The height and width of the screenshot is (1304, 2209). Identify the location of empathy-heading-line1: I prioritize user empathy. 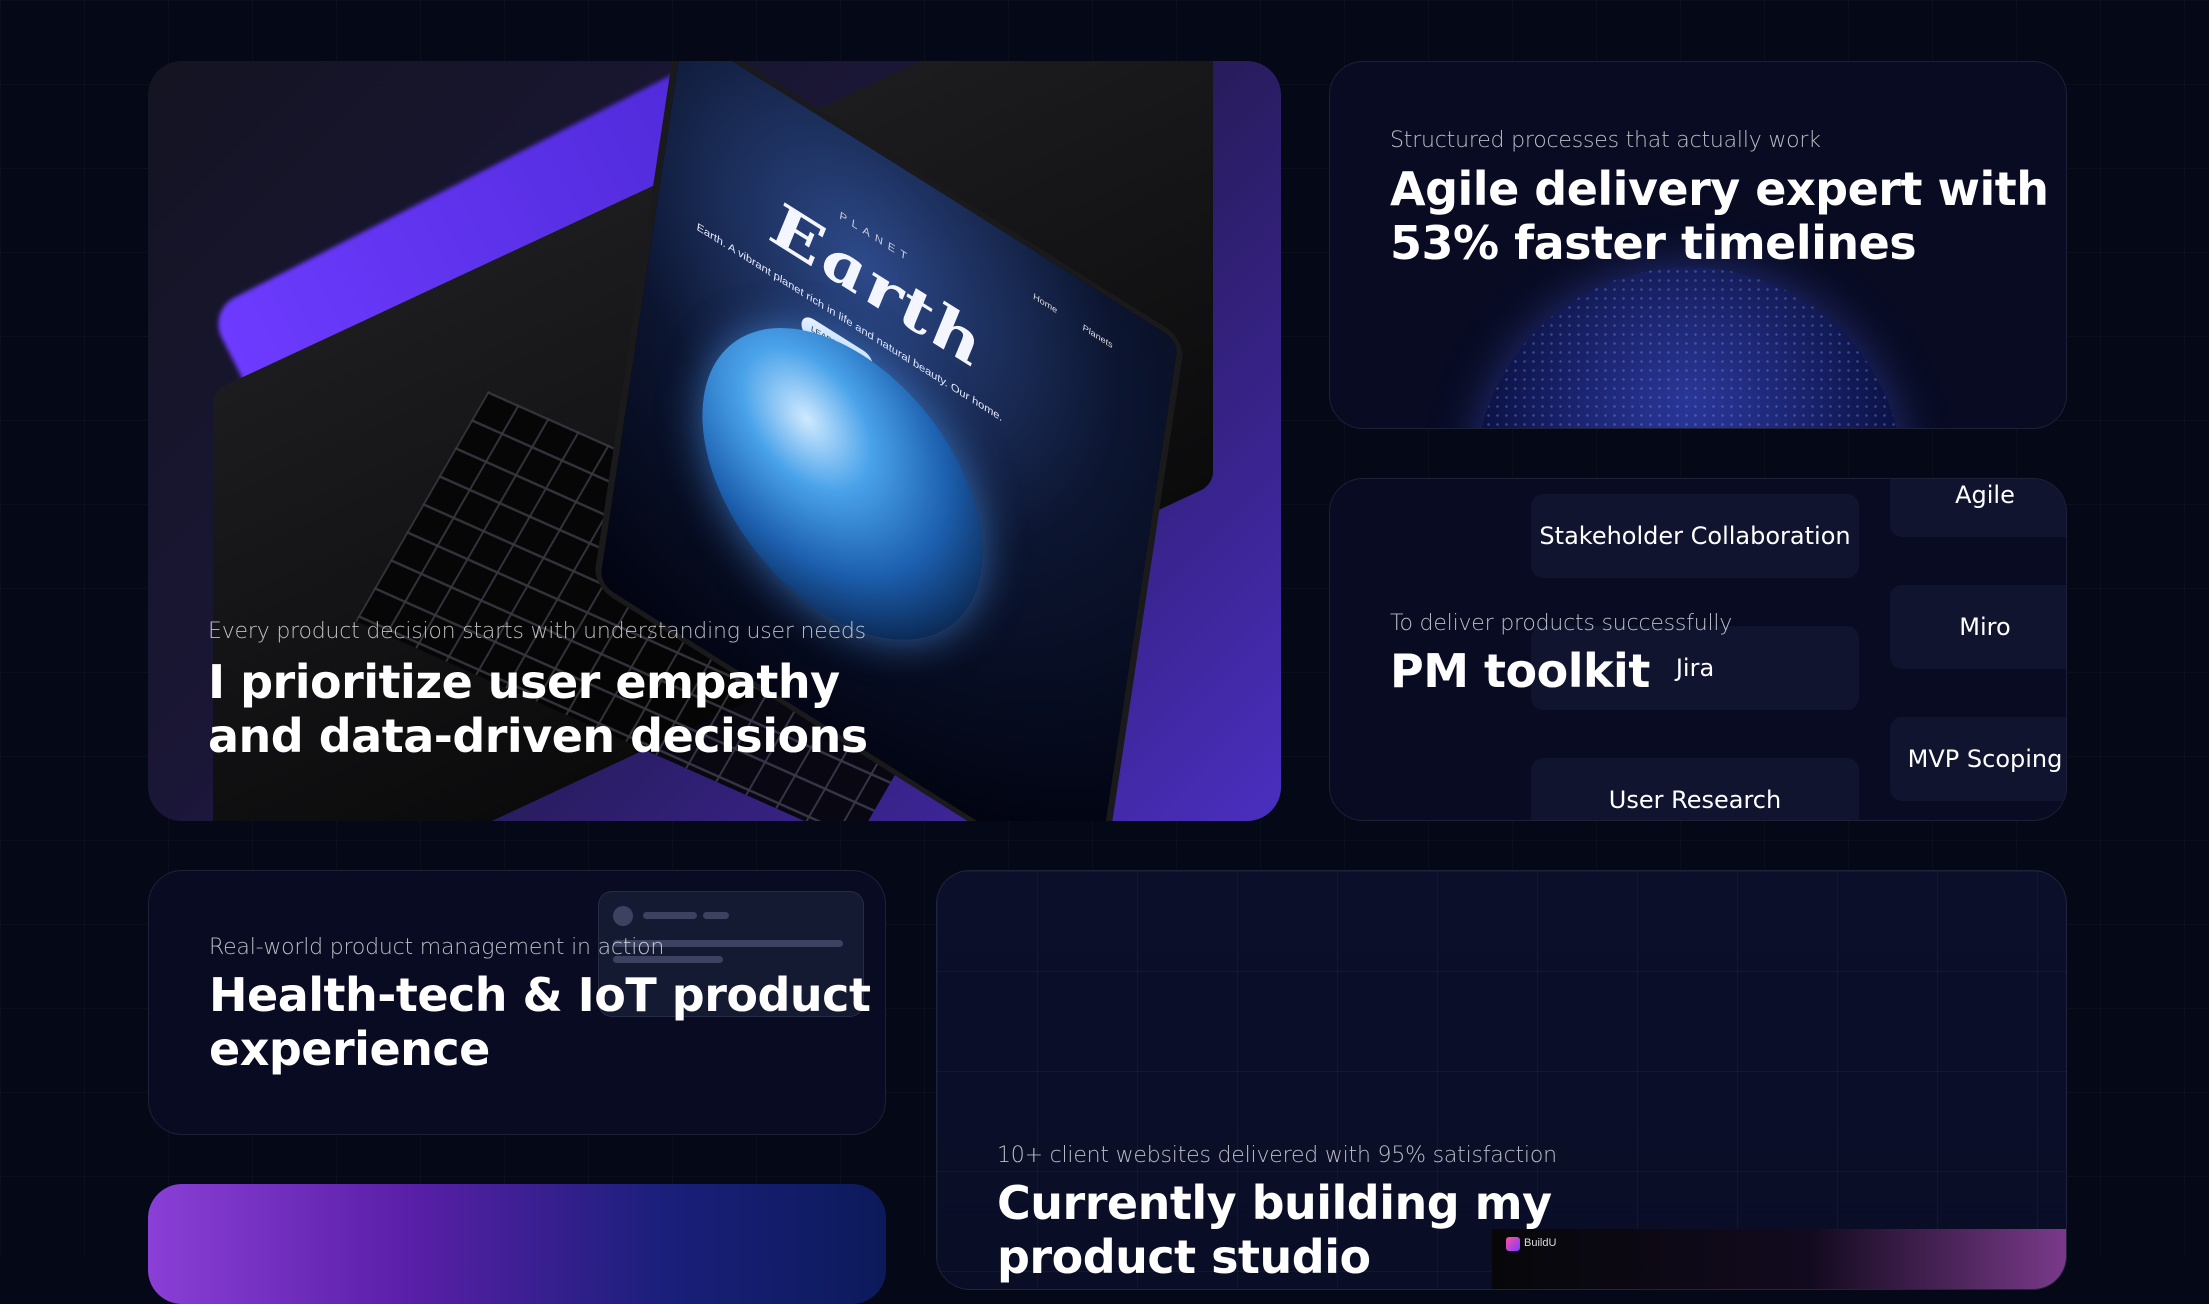
(524, 682).